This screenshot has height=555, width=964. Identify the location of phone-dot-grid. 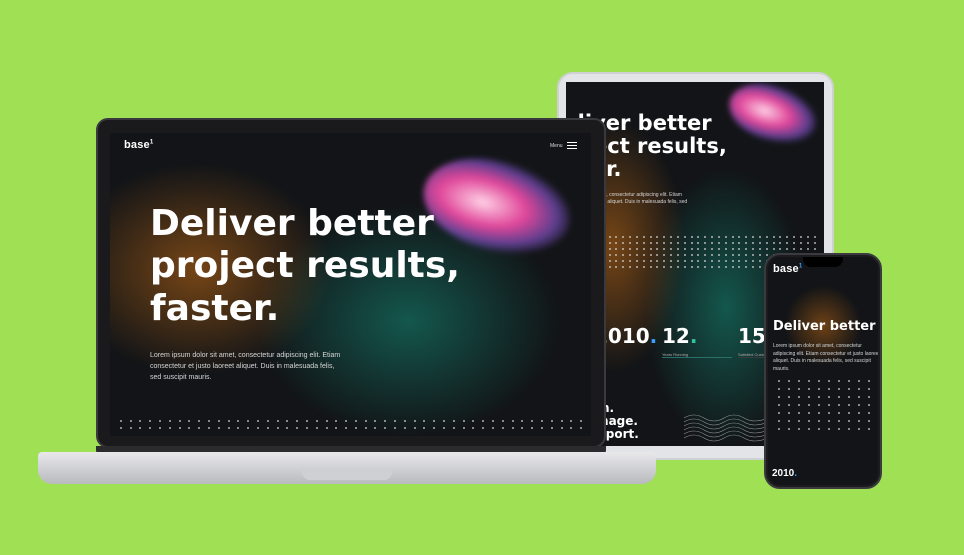
(824, 405).